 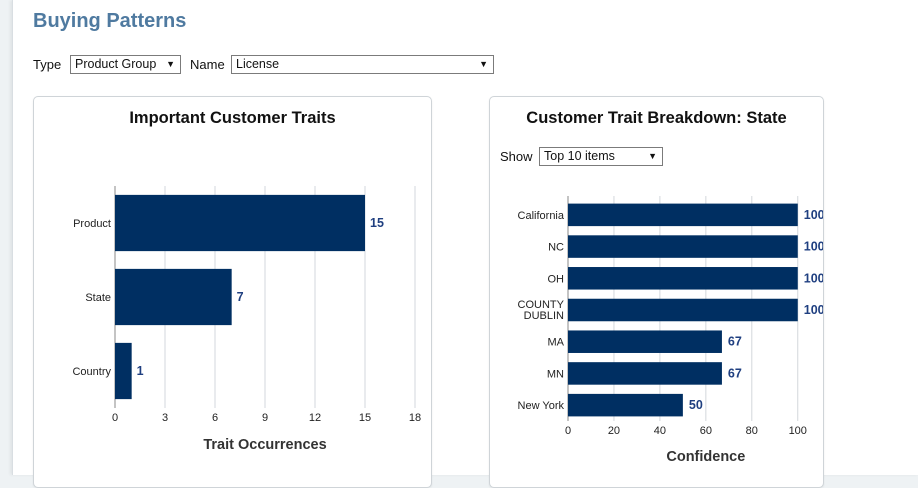 What do you see at coordinates (264, 445) in the screenshot?
I see `x-axis-title: Trait Occurrences` at bounding box center [264, 445].